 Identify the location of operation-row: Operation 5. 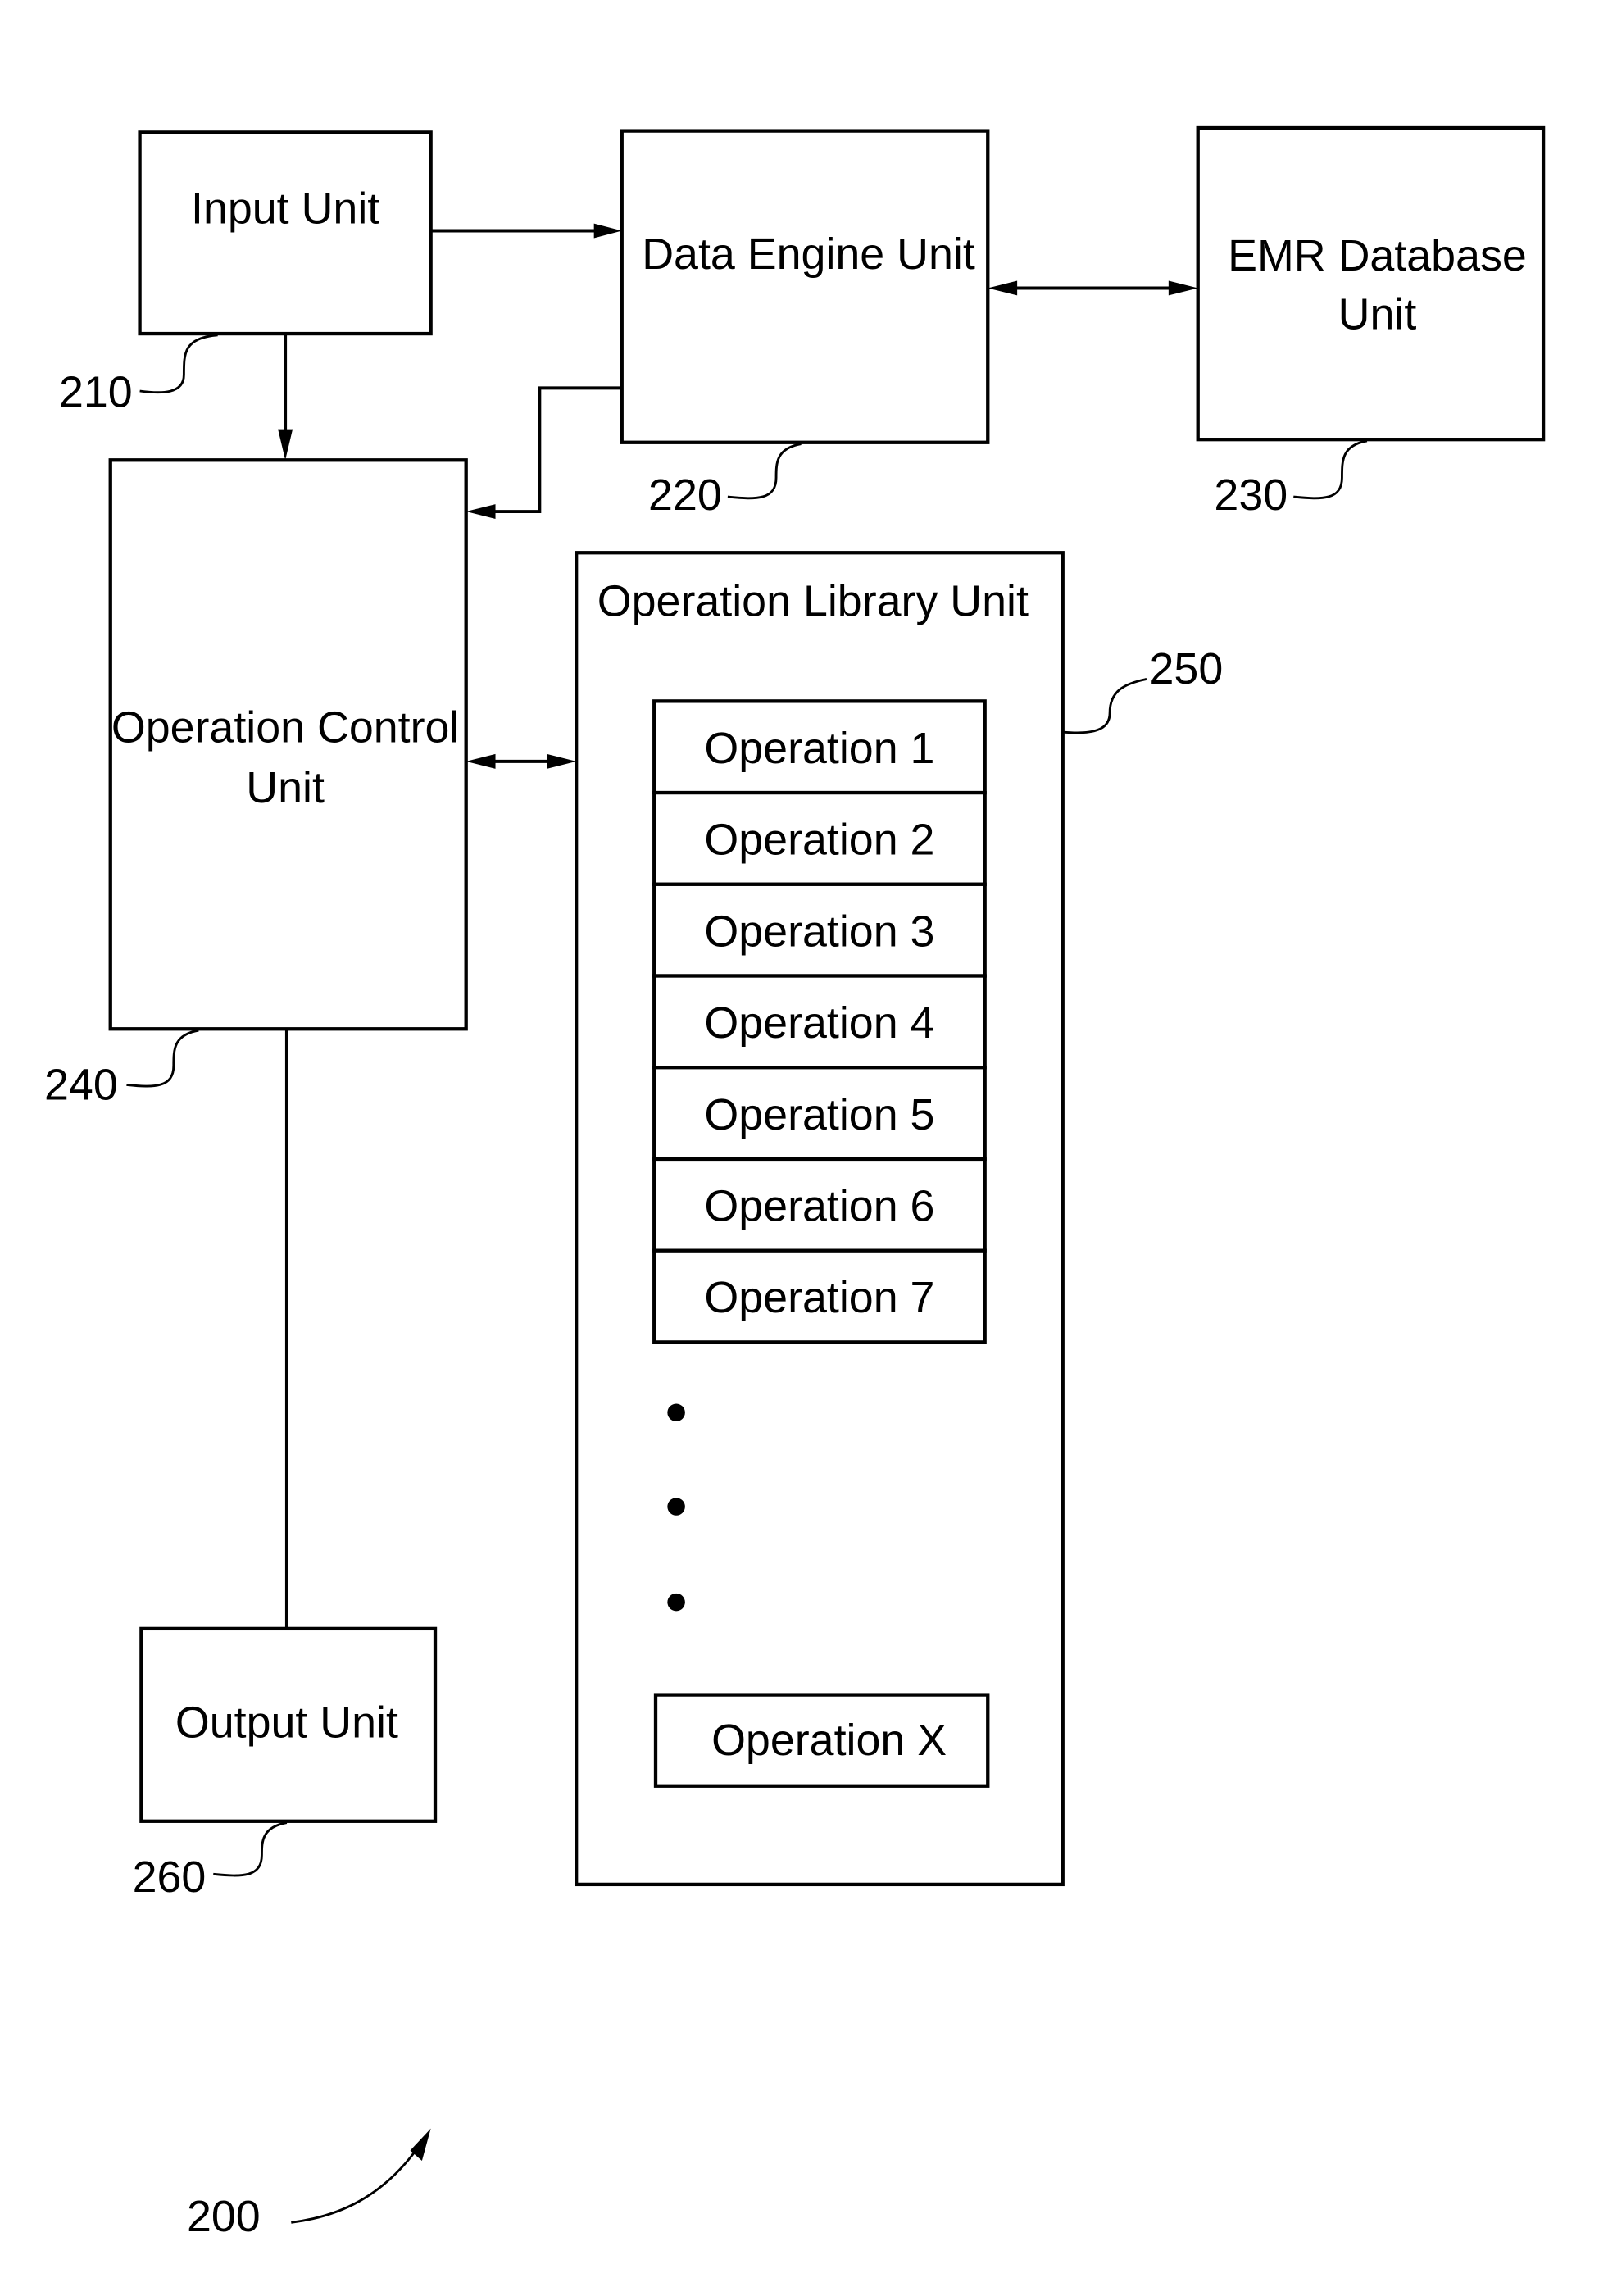
(819, 1114).